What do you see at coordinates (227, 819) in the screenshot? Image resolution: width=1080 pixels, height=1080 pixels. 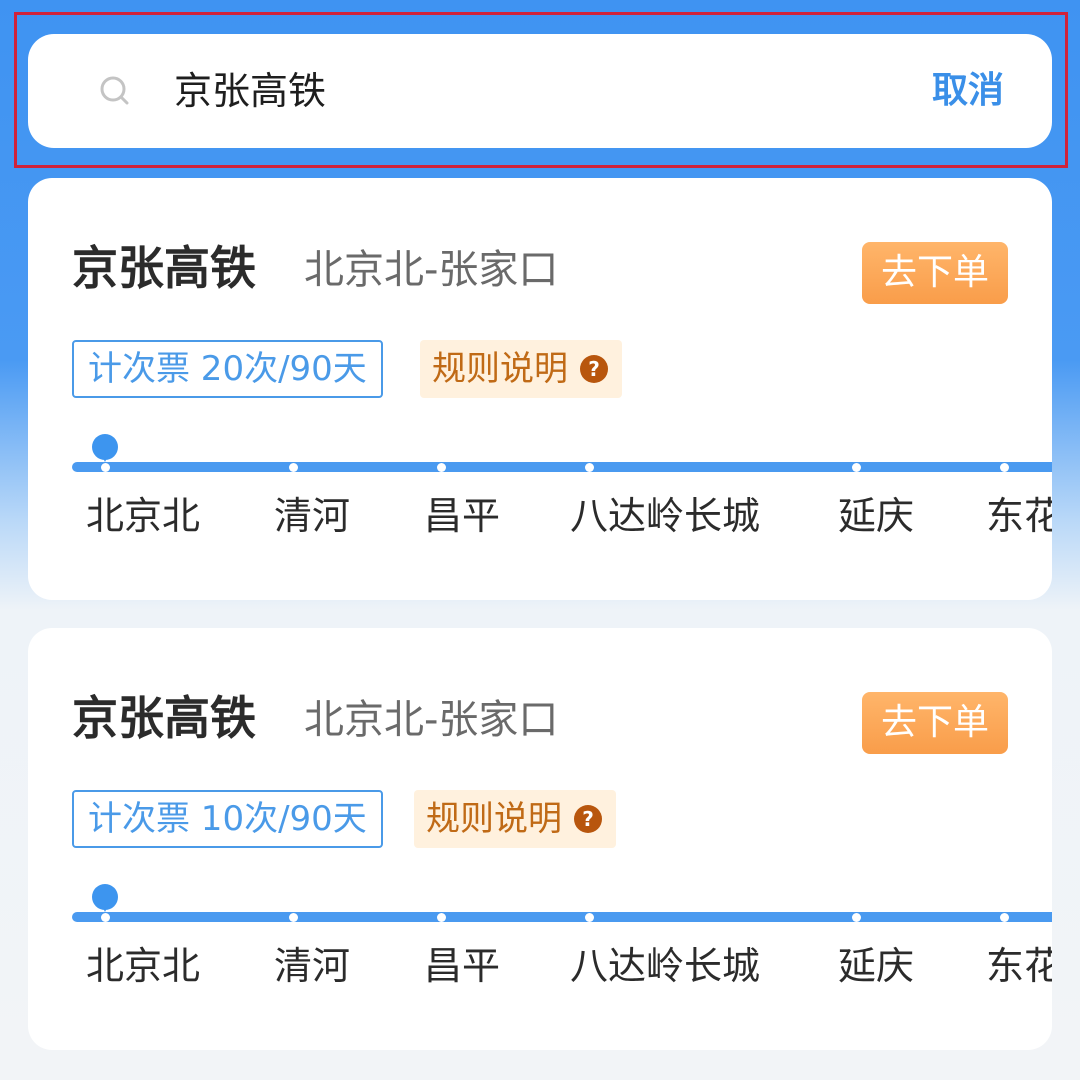 I see `ticket-type-tag: 计次票 10次/90天` at bounding box center [227, 819].